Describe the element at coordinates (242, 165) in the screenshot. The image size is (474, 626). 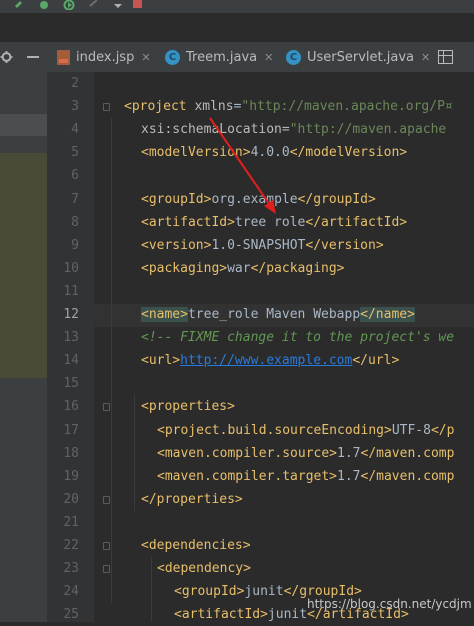
I see `red-annotation-arrow` at that location.